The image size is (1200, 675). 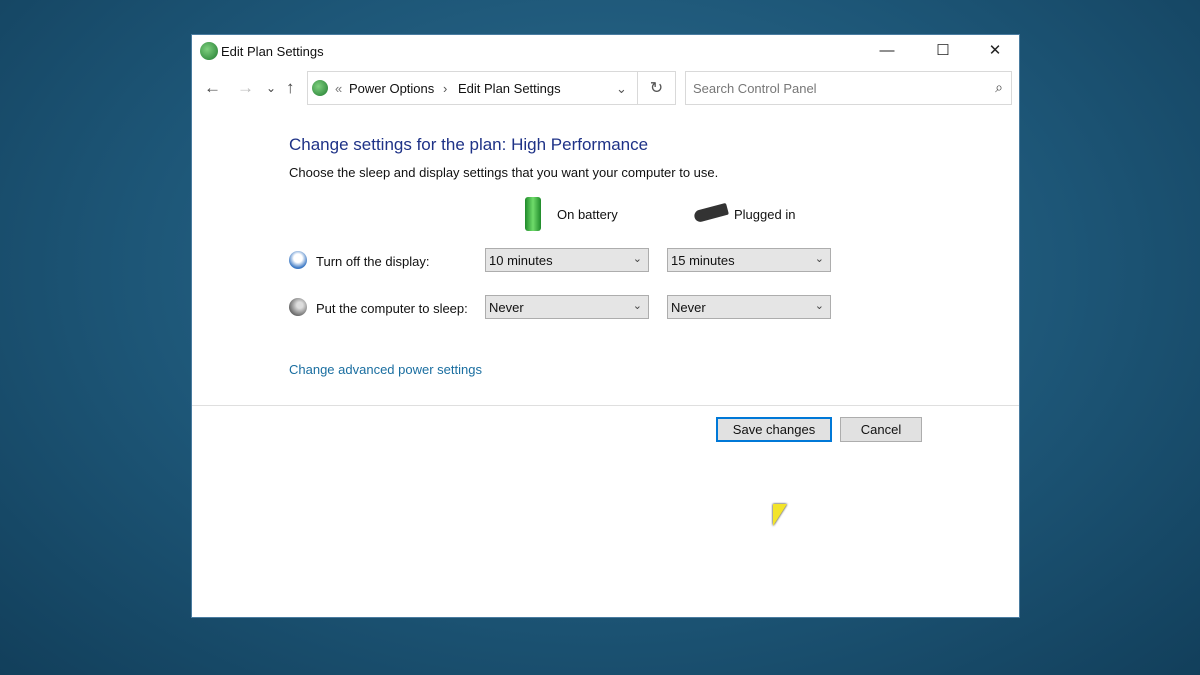 I want to click on sleep-label: Put the computer to sleep:, so click(x=392, y=308).